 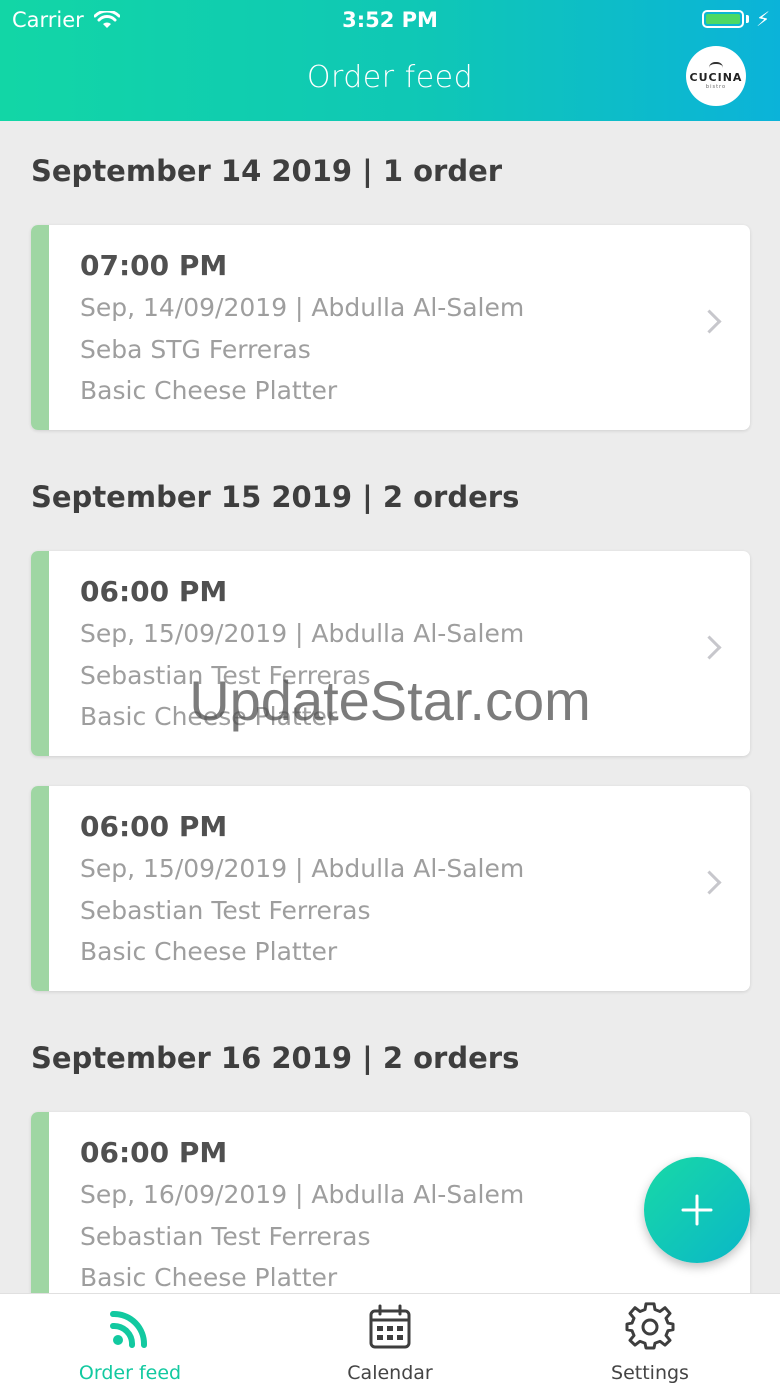 I want to click on tab-order-feed: Order feed, so click(x=130, y=1341).